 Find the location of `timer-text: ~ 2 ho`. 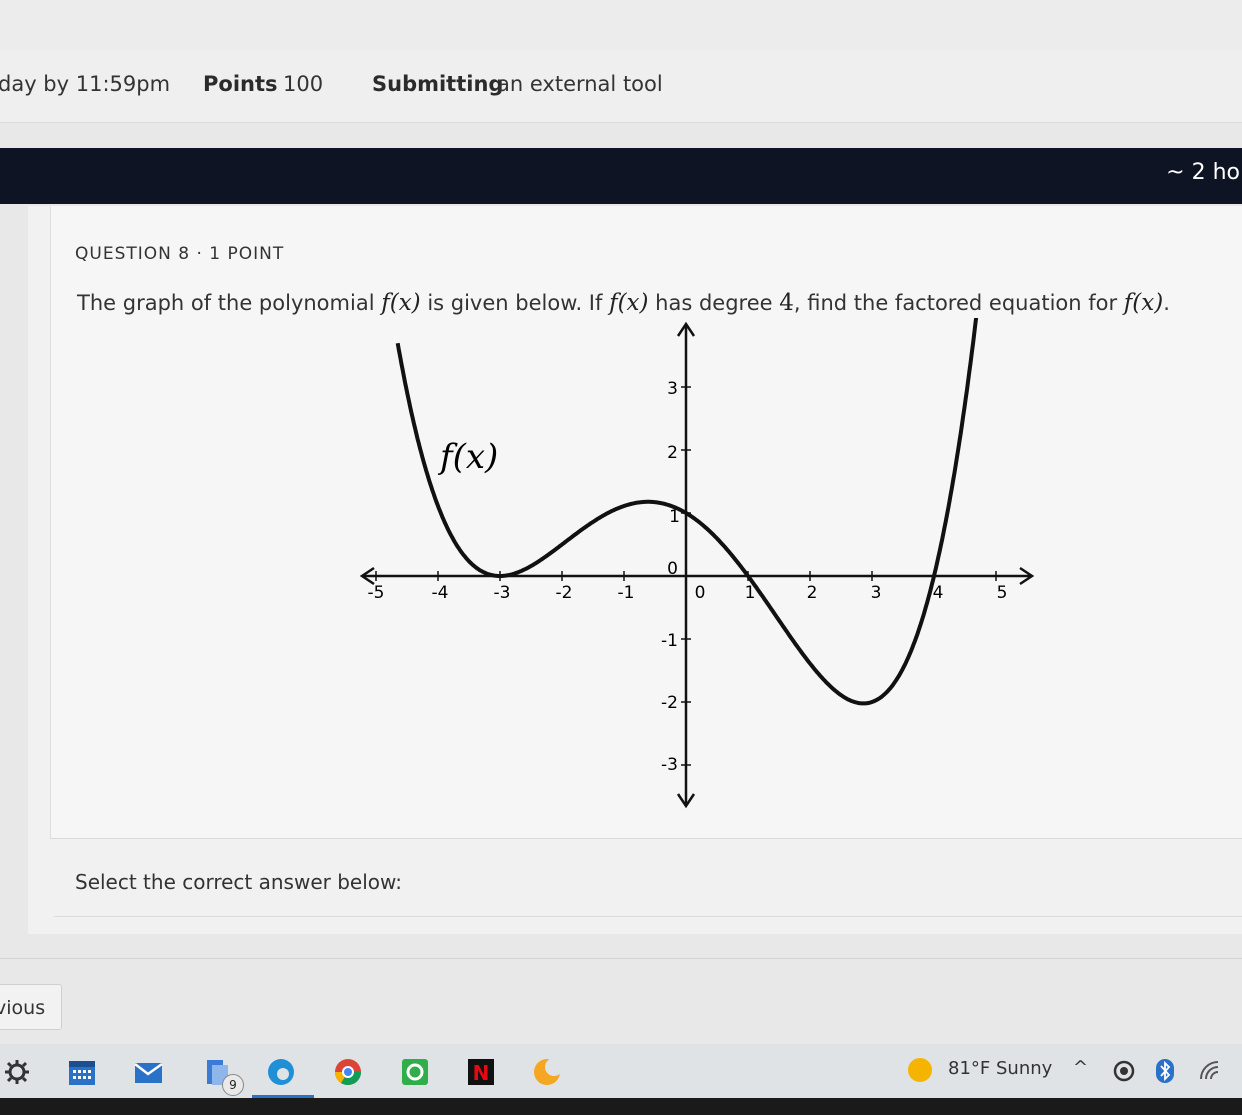

timer-text: ~ 2 ho is located at coordinates (1203, 172).